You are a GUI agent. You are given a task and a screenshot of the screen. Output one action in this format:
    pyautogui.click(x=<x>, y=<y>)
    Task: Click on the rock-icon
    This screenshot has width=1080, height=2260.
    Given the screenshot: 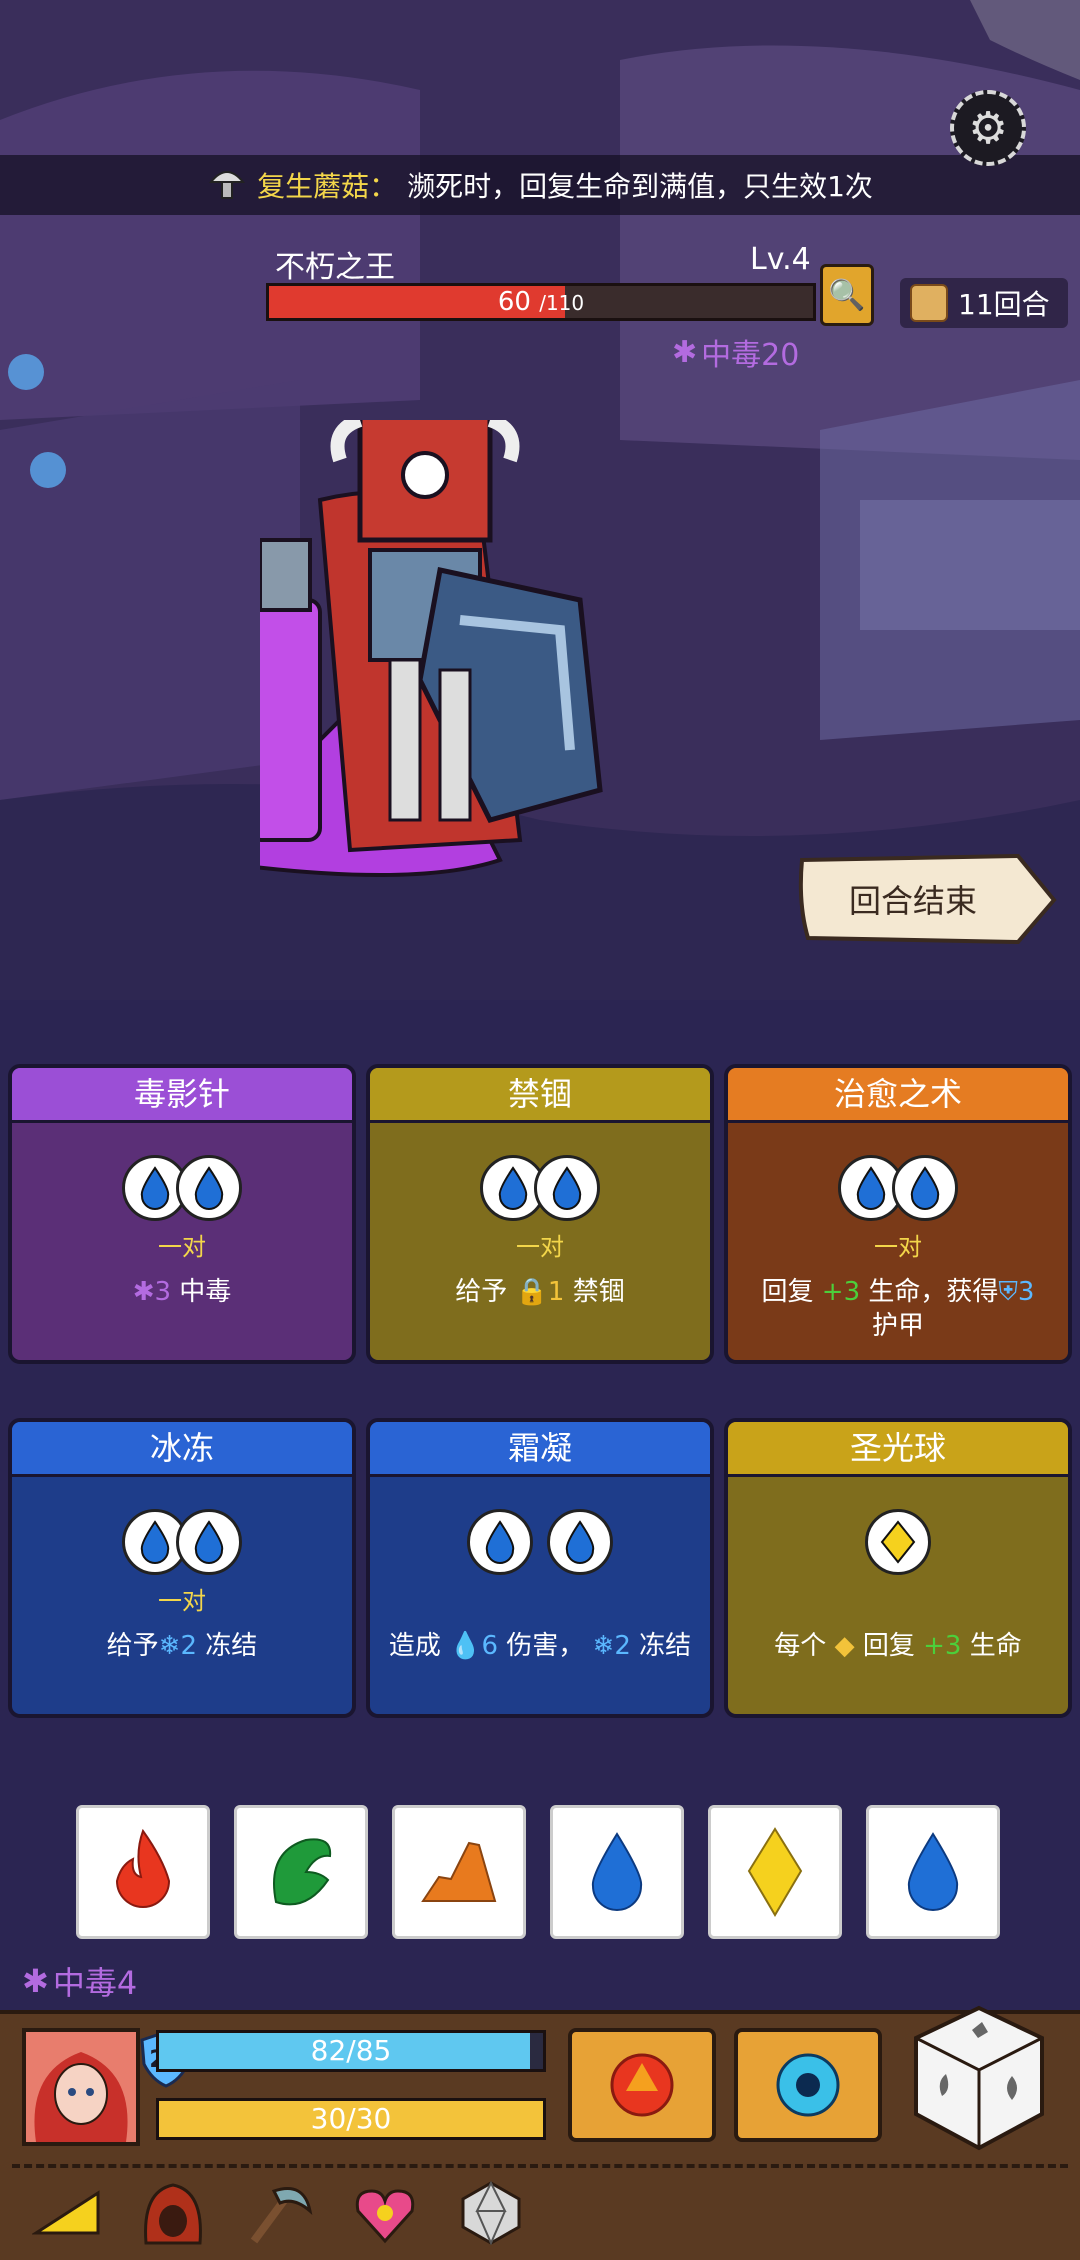 What is the action you would take?
    pyautogui.click(x=459, y=1871)
    